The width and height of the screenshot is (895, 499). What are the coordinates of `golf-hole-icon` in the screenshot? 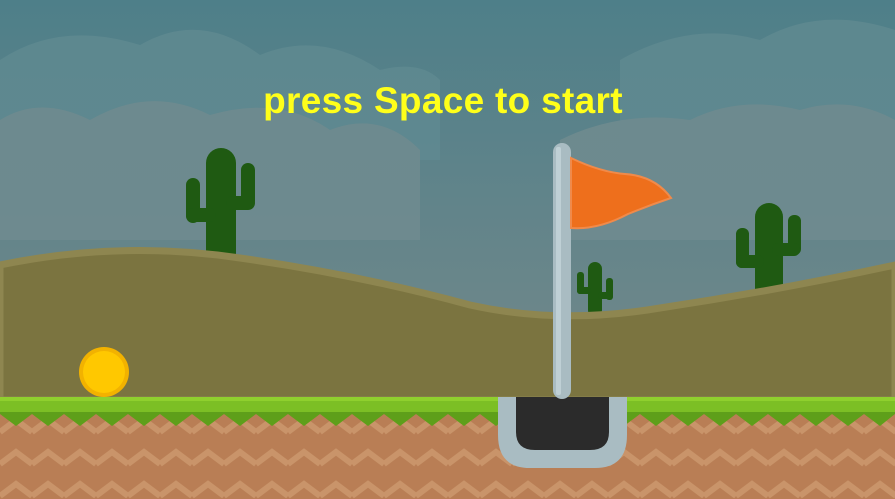 It's located at (562, 432).